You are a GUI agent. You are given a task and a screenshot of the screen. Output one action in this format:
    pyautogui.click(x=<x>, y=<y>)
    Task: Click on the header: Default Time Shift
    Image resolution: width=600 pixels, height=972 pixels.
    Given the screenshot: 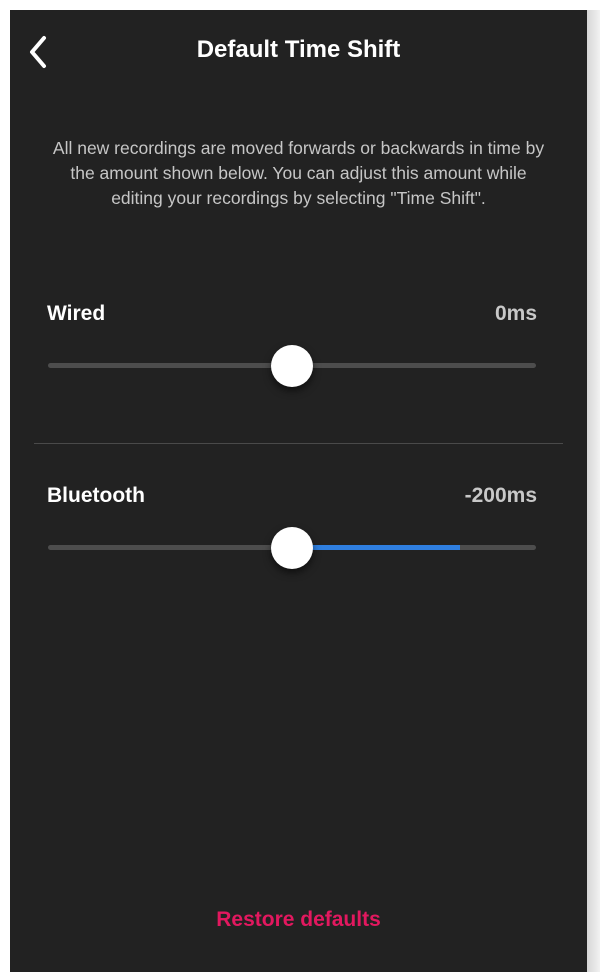 What is the action you would take?
    pyautogui.click(x=298, y=52)
    